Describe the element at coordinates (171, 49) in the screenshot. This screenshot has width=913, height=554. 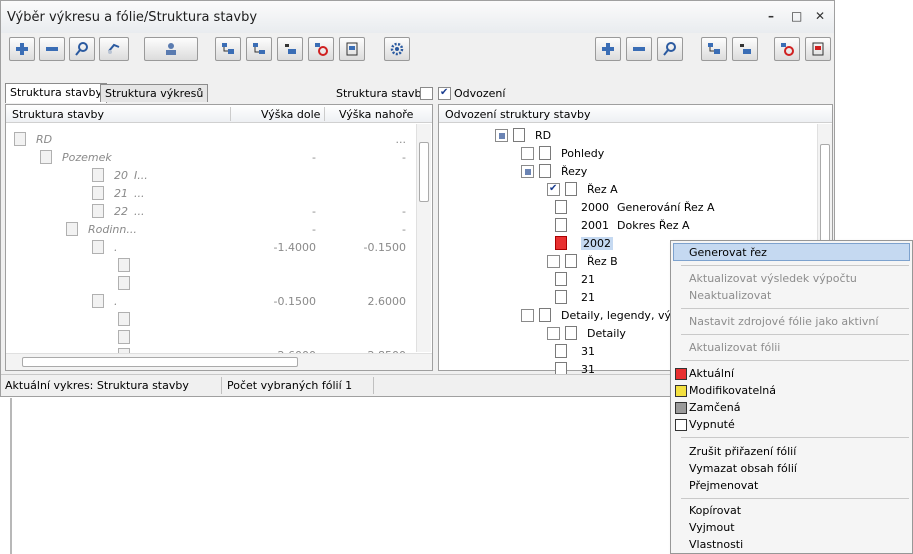
I see `user-assign-button` at that location.